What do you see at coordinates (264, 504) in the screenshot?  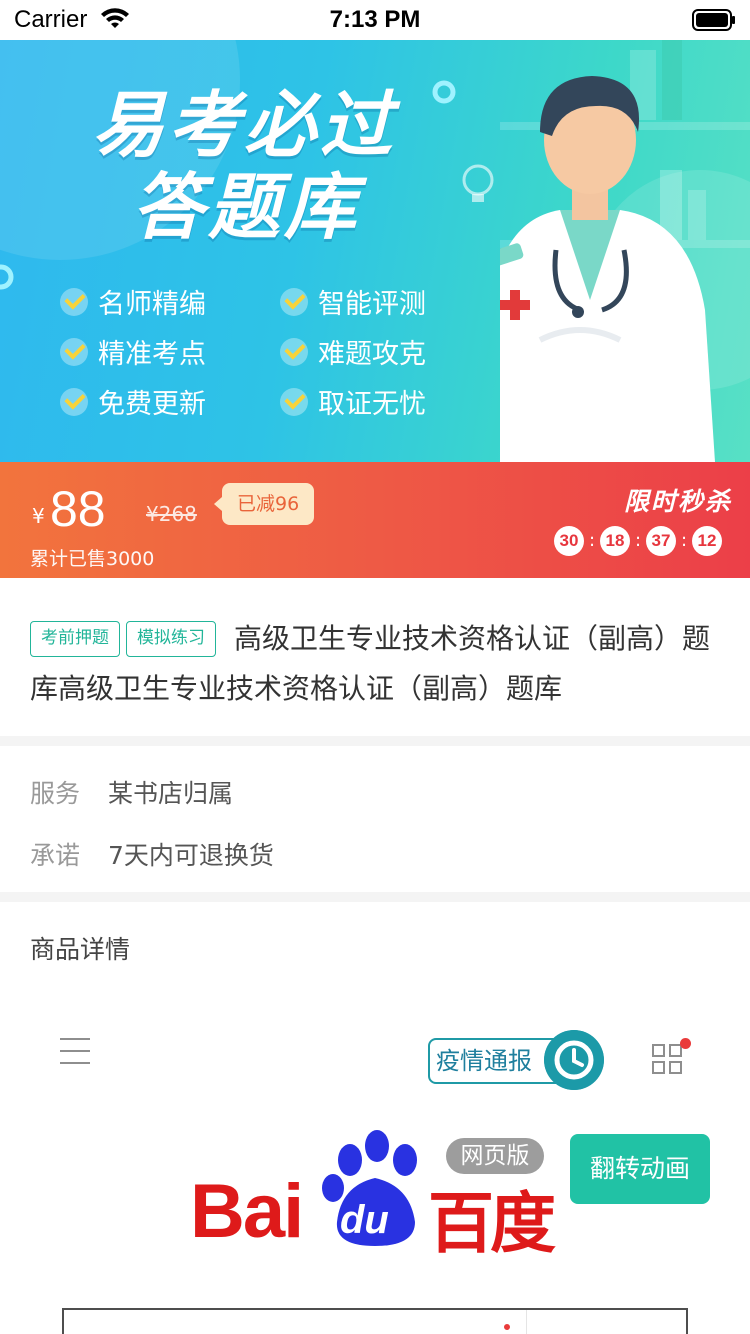 I see `discount-badge: 已减96` at bounding box center [264, 504].